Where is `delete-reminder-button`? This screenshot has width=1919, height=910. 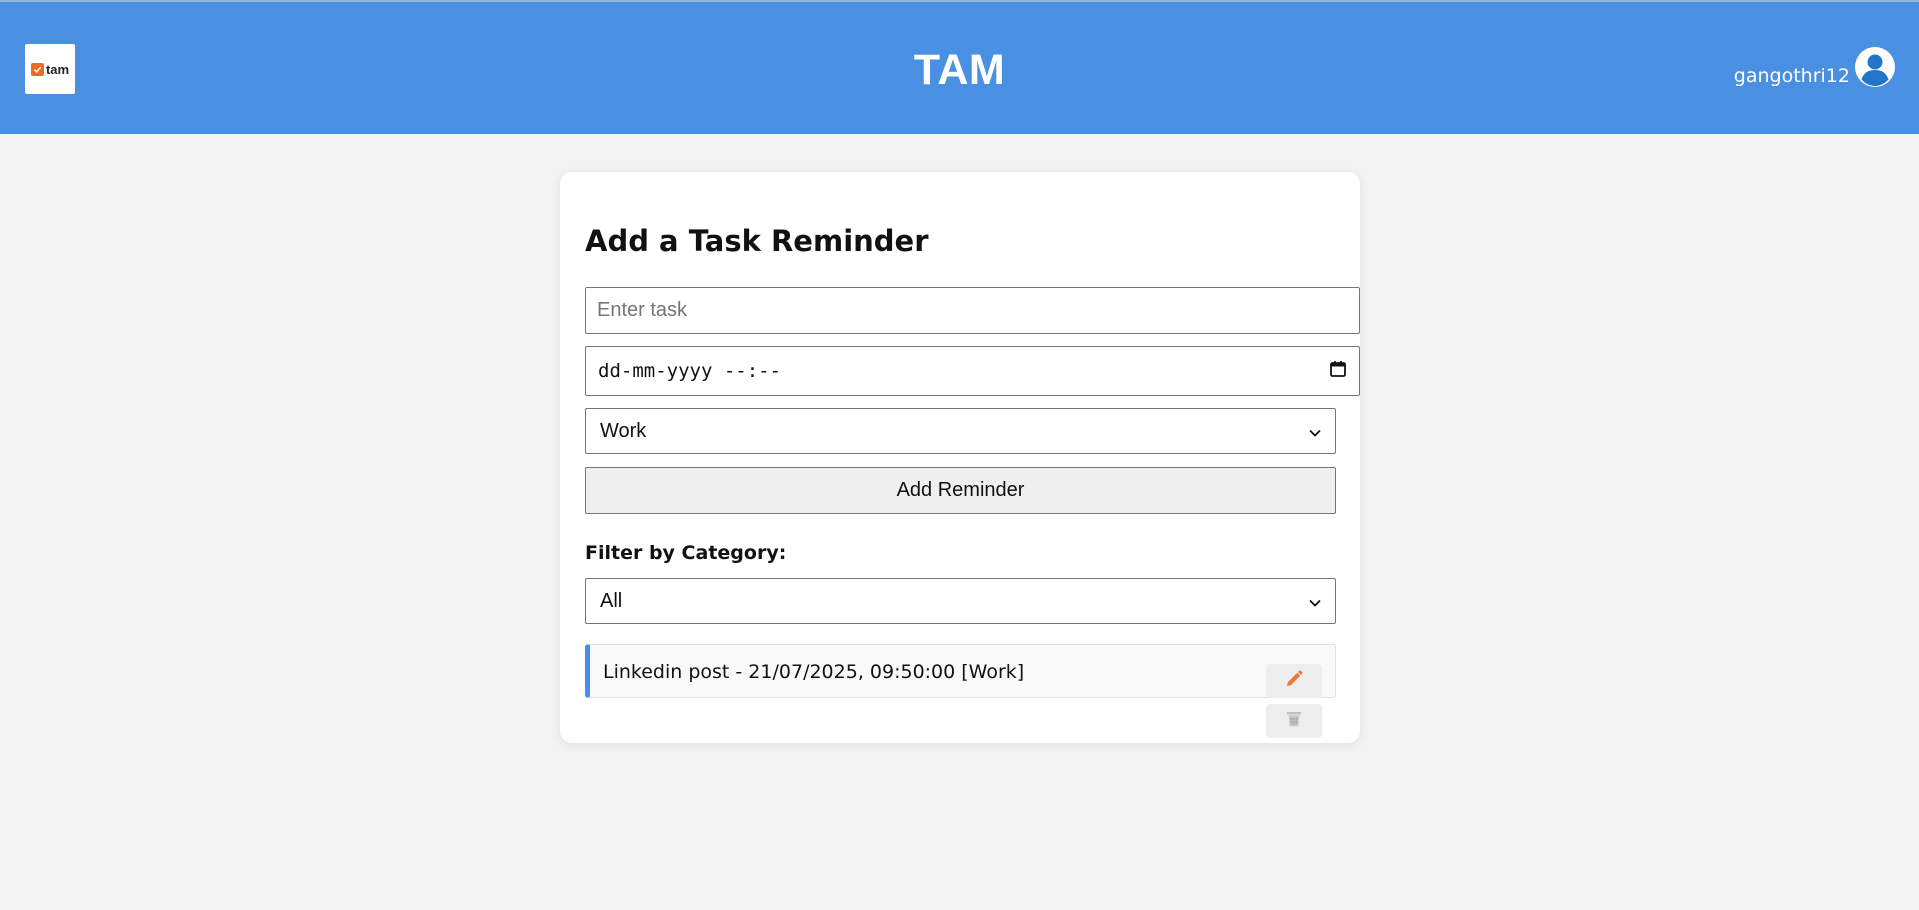 delete-reminder-button is located at coordinates (1294, 721).